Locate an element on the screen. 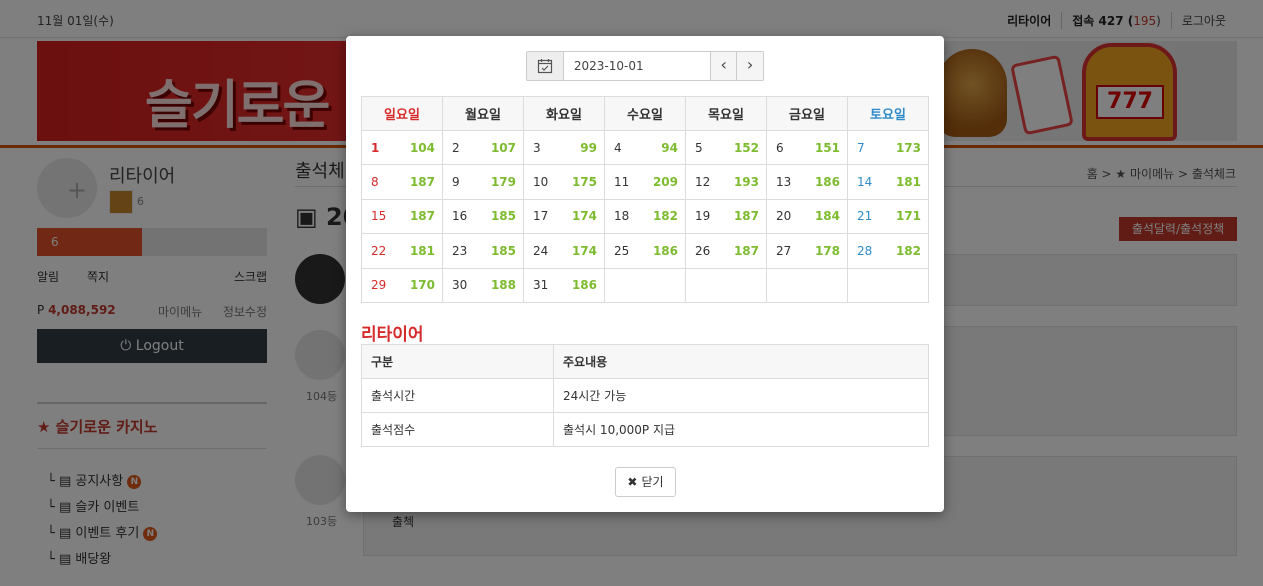  calendar-day-cell: 20 184 is located at coordinates (807, 216).